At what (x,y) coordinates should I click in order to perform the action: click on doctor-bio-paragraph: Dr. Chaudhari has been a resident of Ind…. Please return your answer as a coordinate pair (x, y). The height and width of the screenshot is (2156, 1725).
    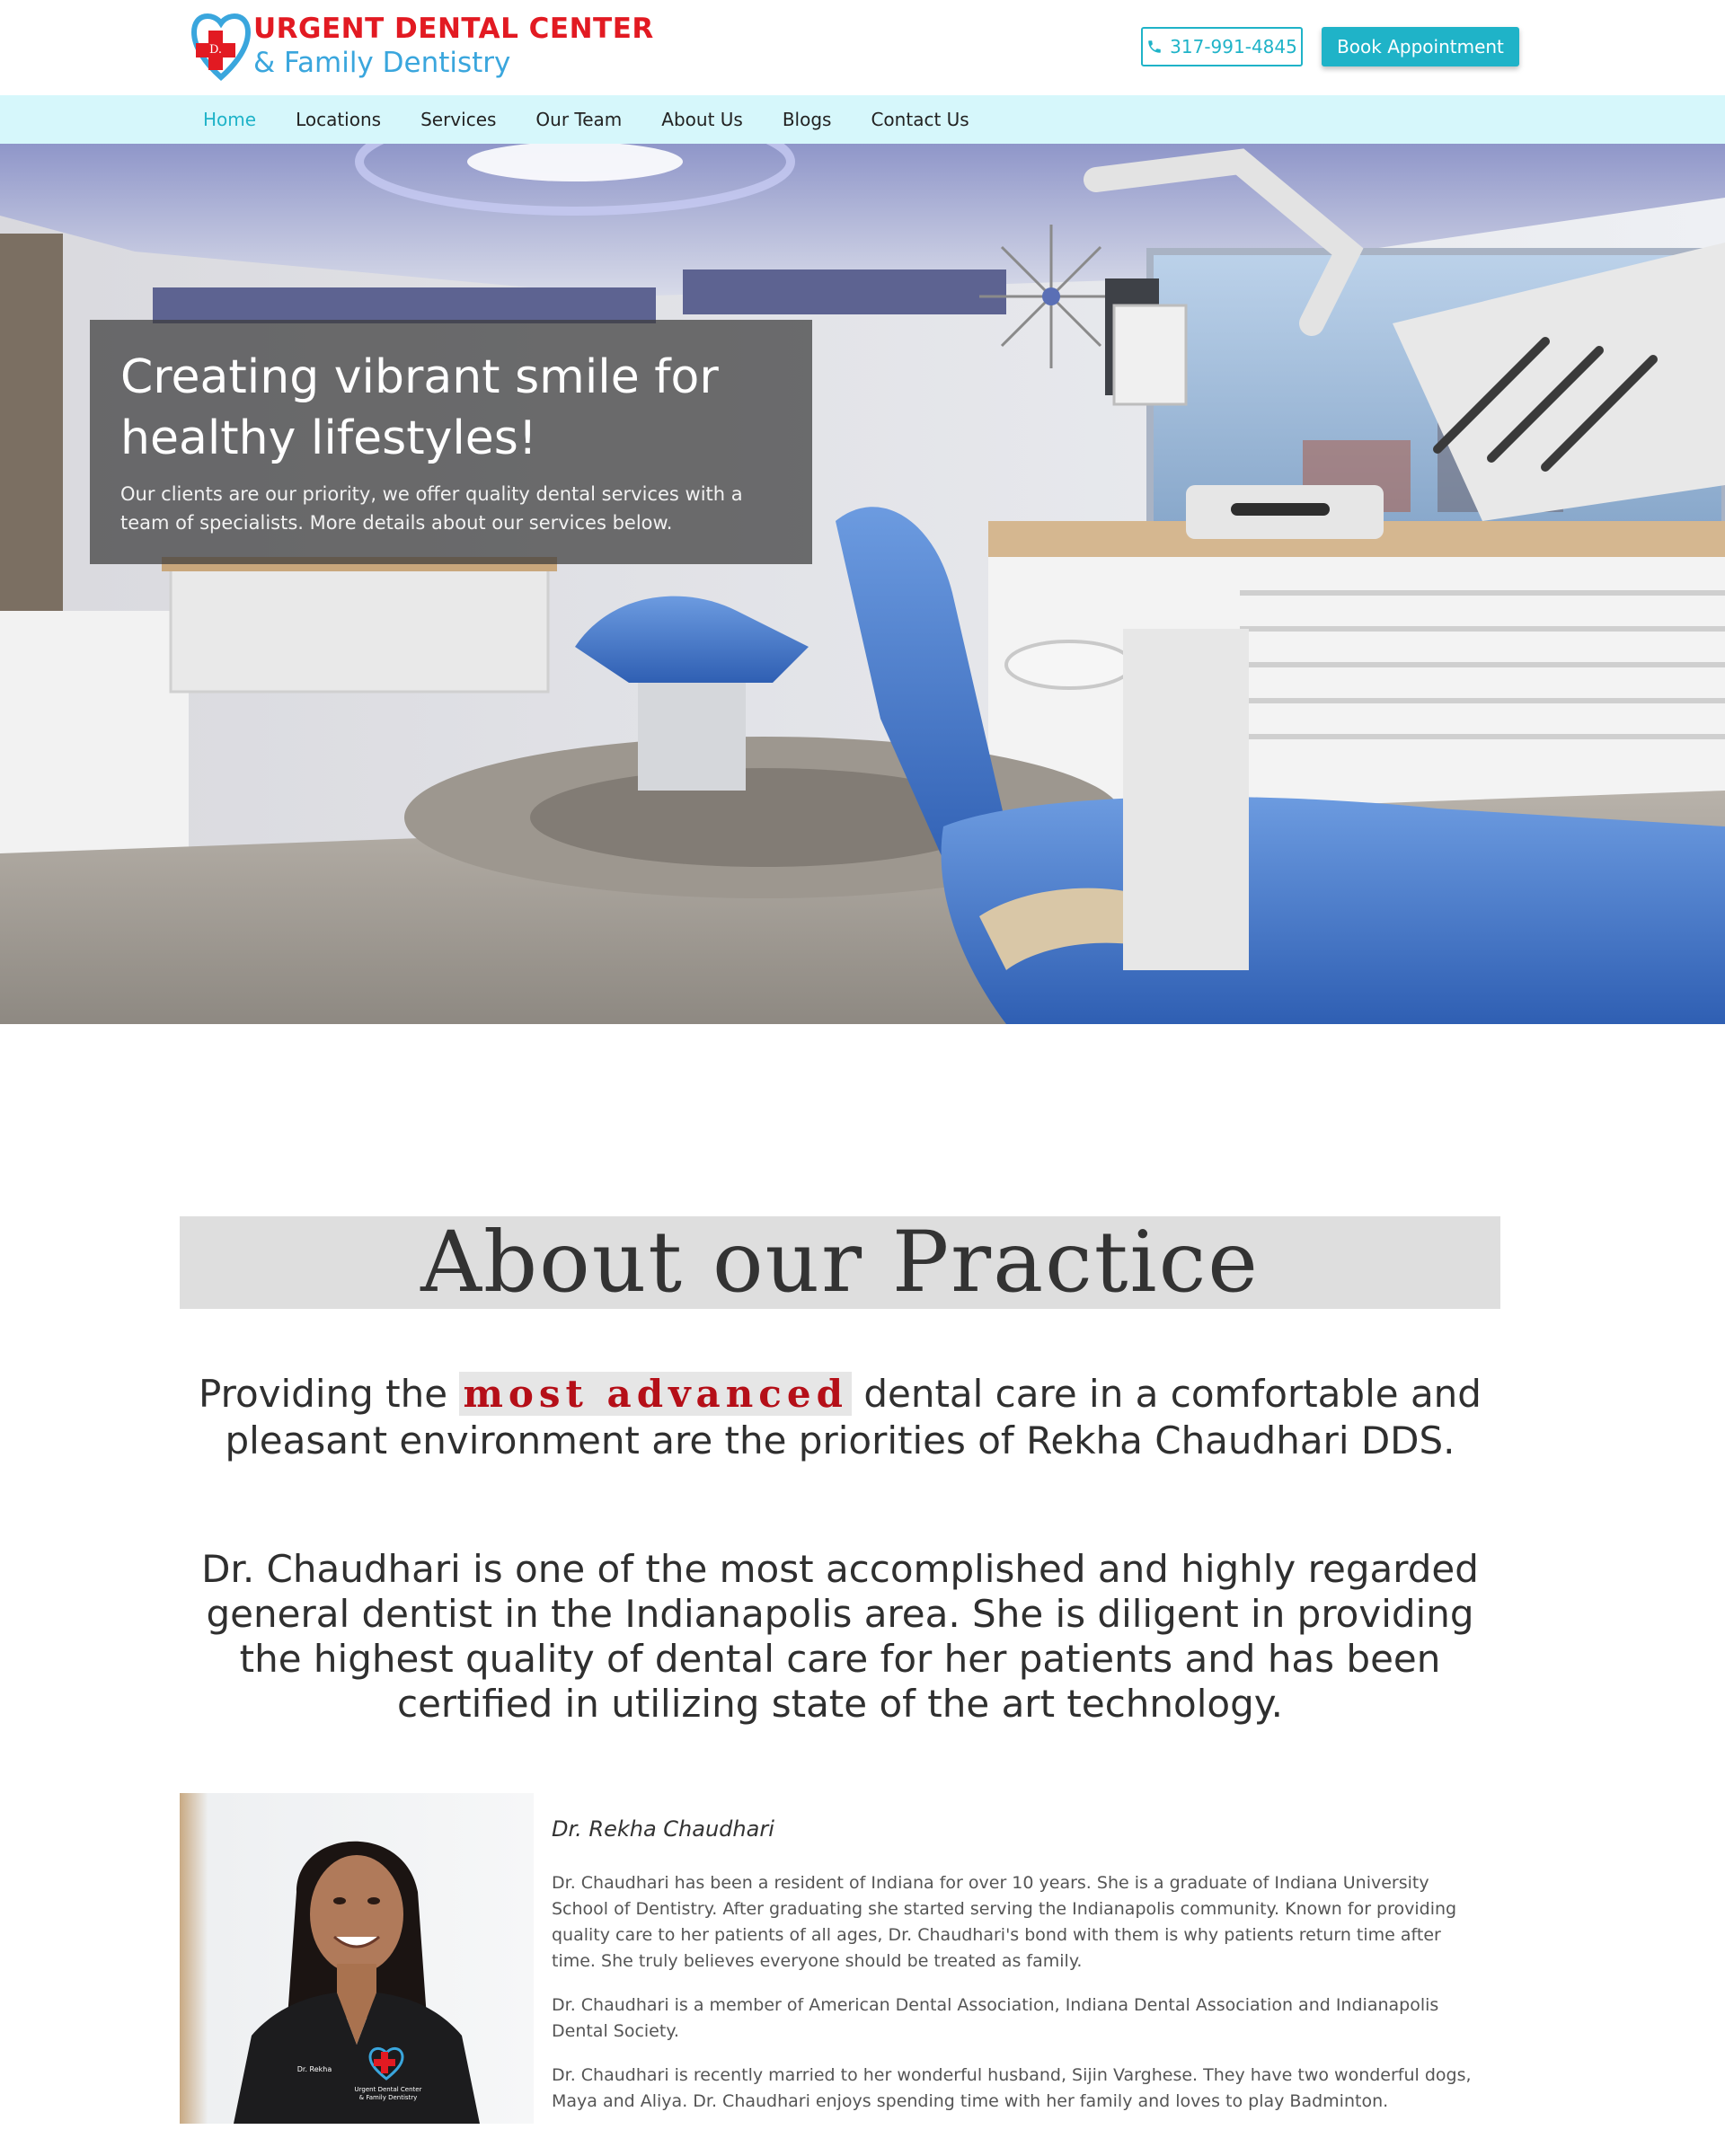
    Looking at the image, I should click on (1005, 1922).